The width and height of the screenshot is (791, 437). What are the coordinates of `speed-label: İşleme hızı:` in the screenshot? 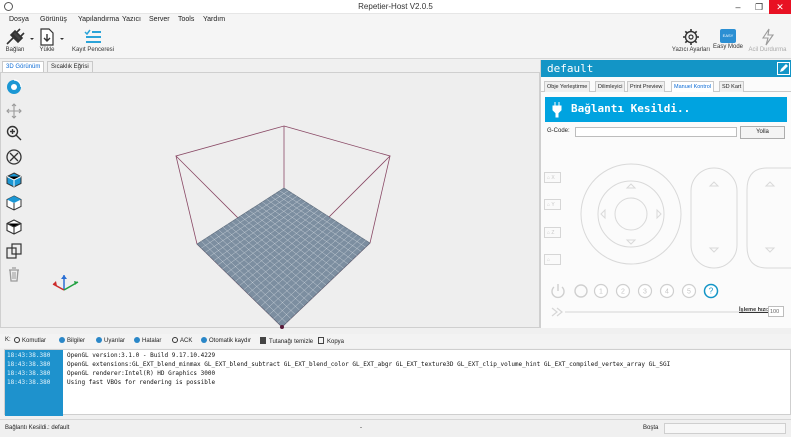 It's located at (754, 310).